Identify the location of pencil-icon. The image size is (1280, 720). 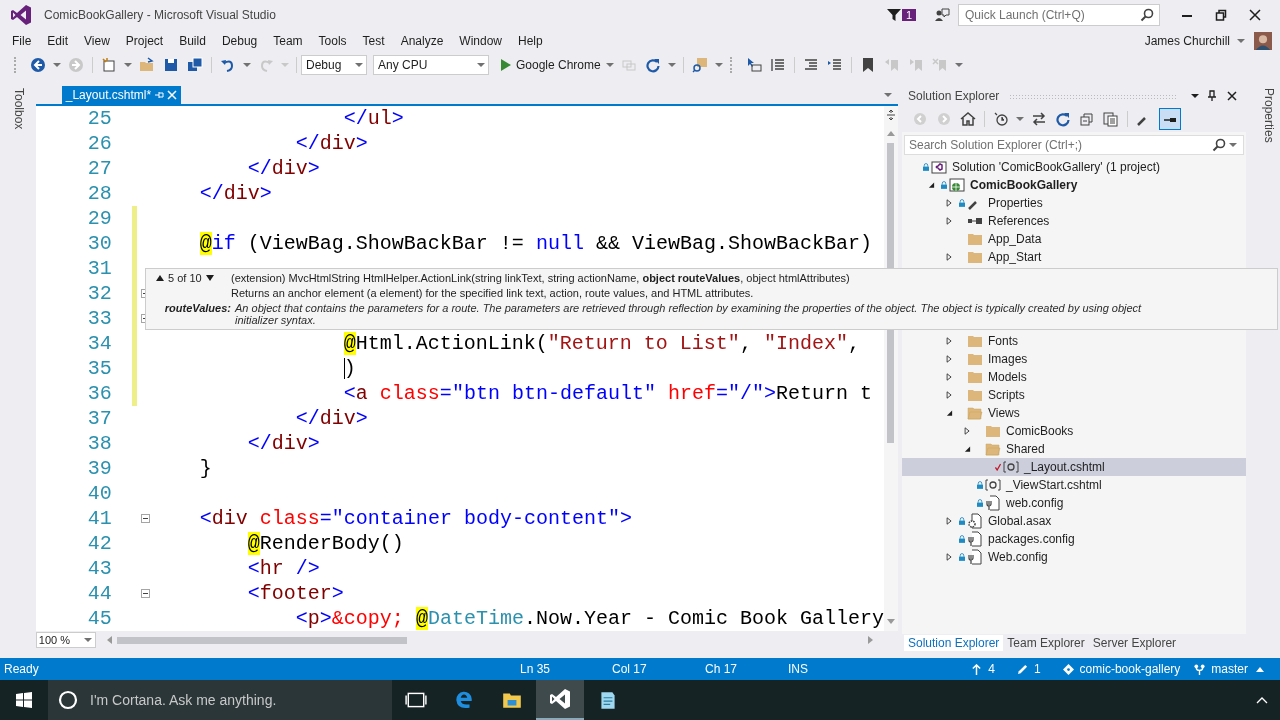
(1022, 669).